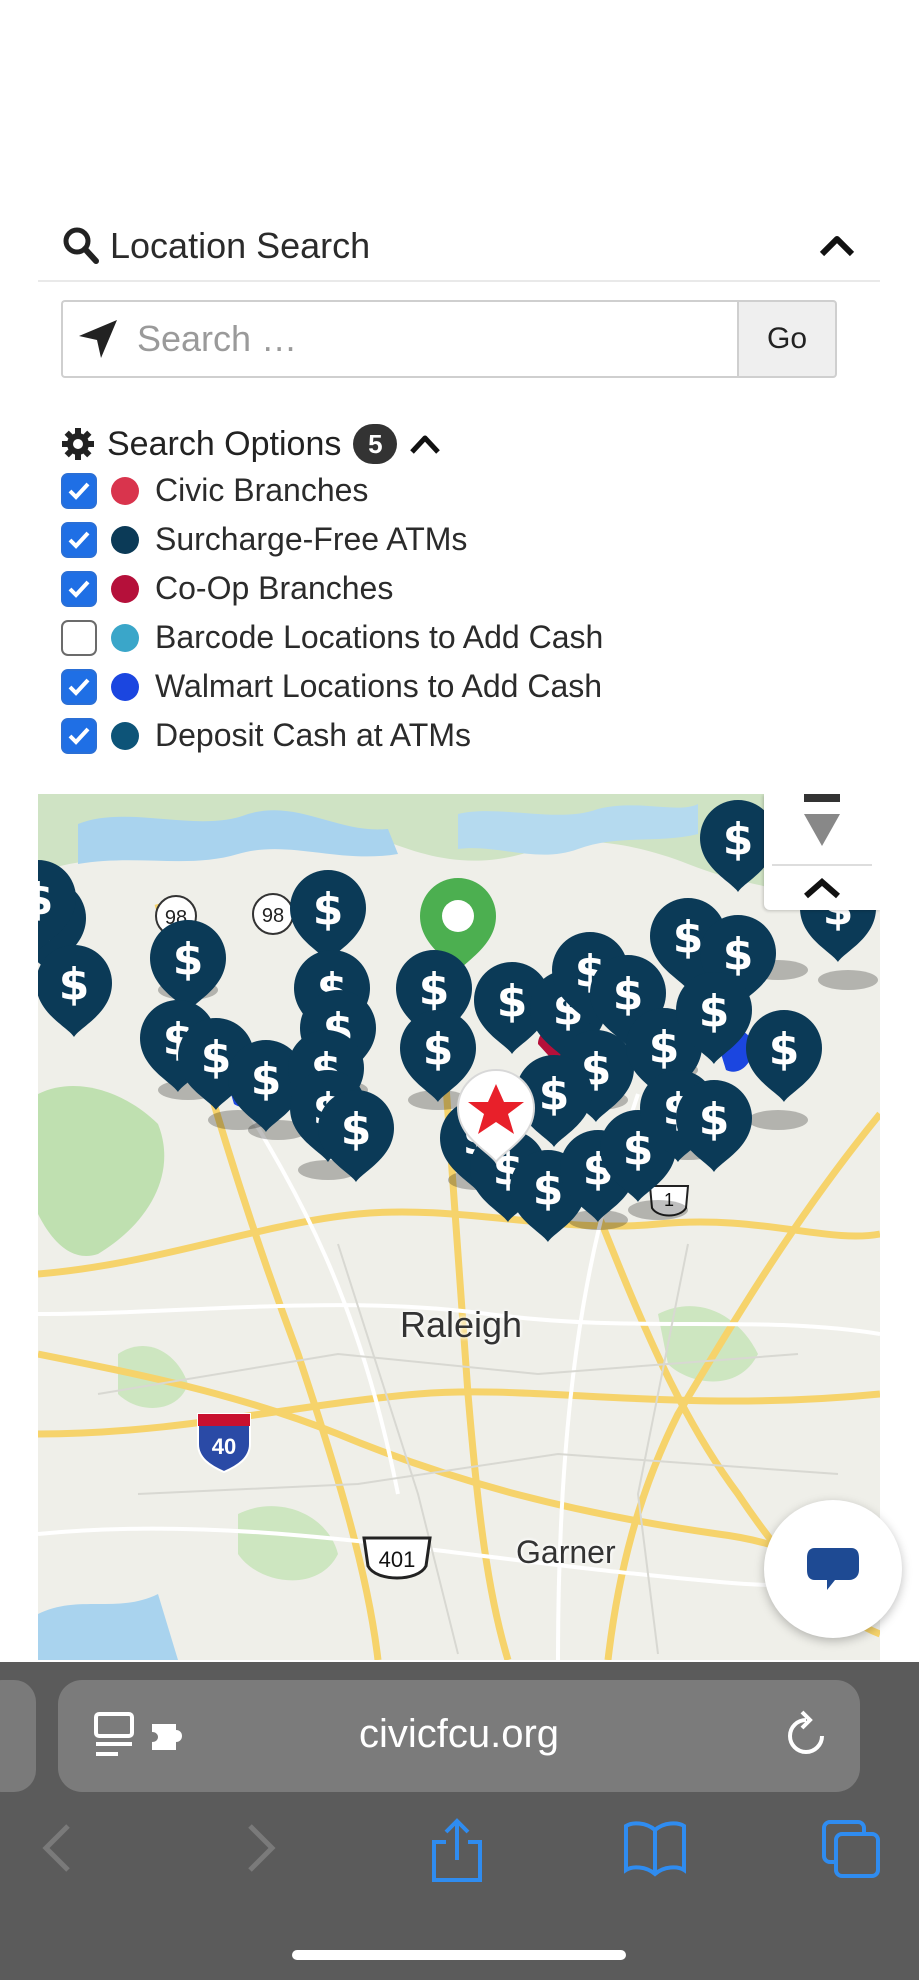  What do you see at coordinates (260, 1848) in the screenshot?
I see `forward-icon` at bounding box center [260, 1848].